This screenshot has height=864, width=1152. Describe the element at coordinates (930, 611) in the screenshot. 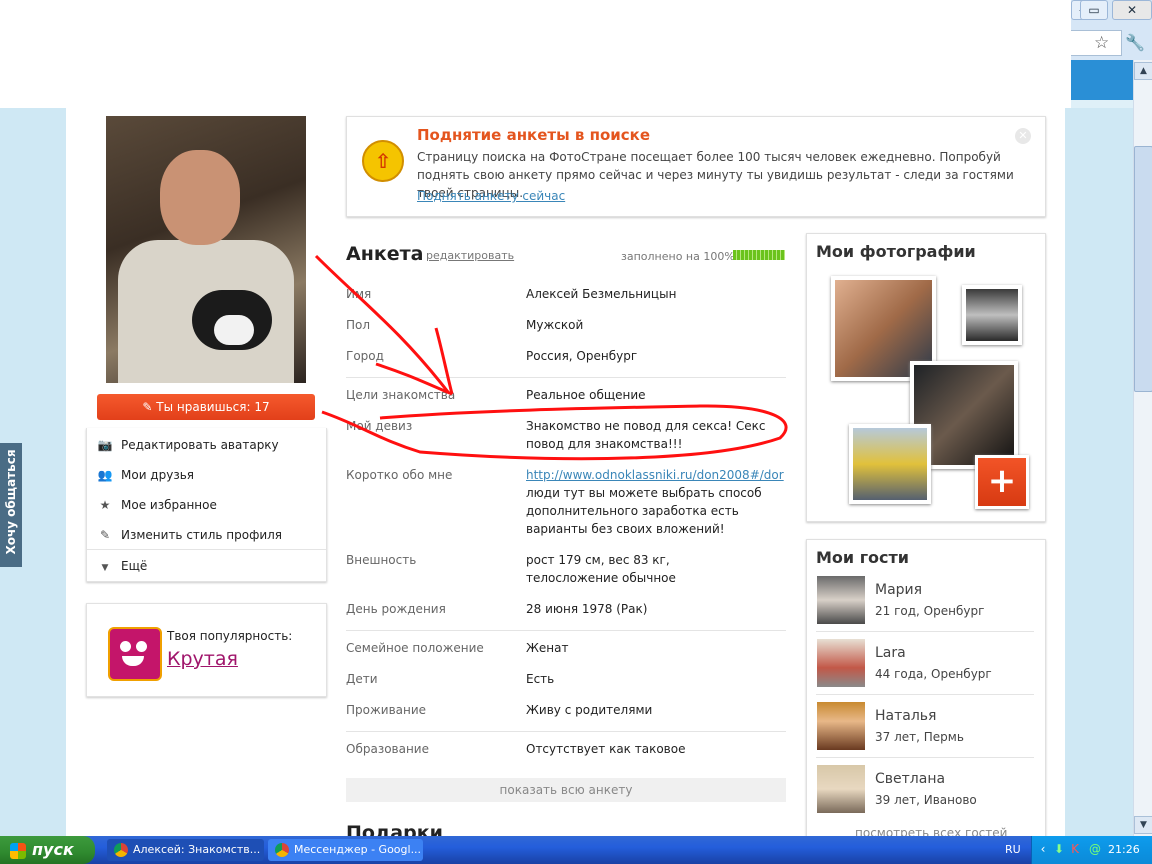

I see `guest-info: 21 год, Оренбург` at that location.